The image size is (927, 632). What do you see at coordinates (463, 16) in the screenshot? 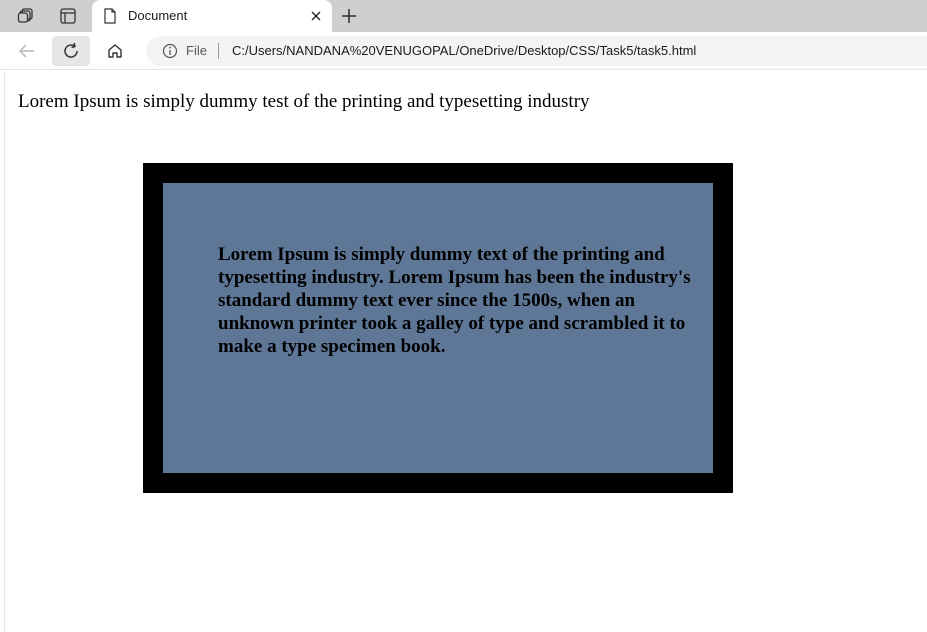
I see `tab-strip: Document` at bounding box center [463, 16].